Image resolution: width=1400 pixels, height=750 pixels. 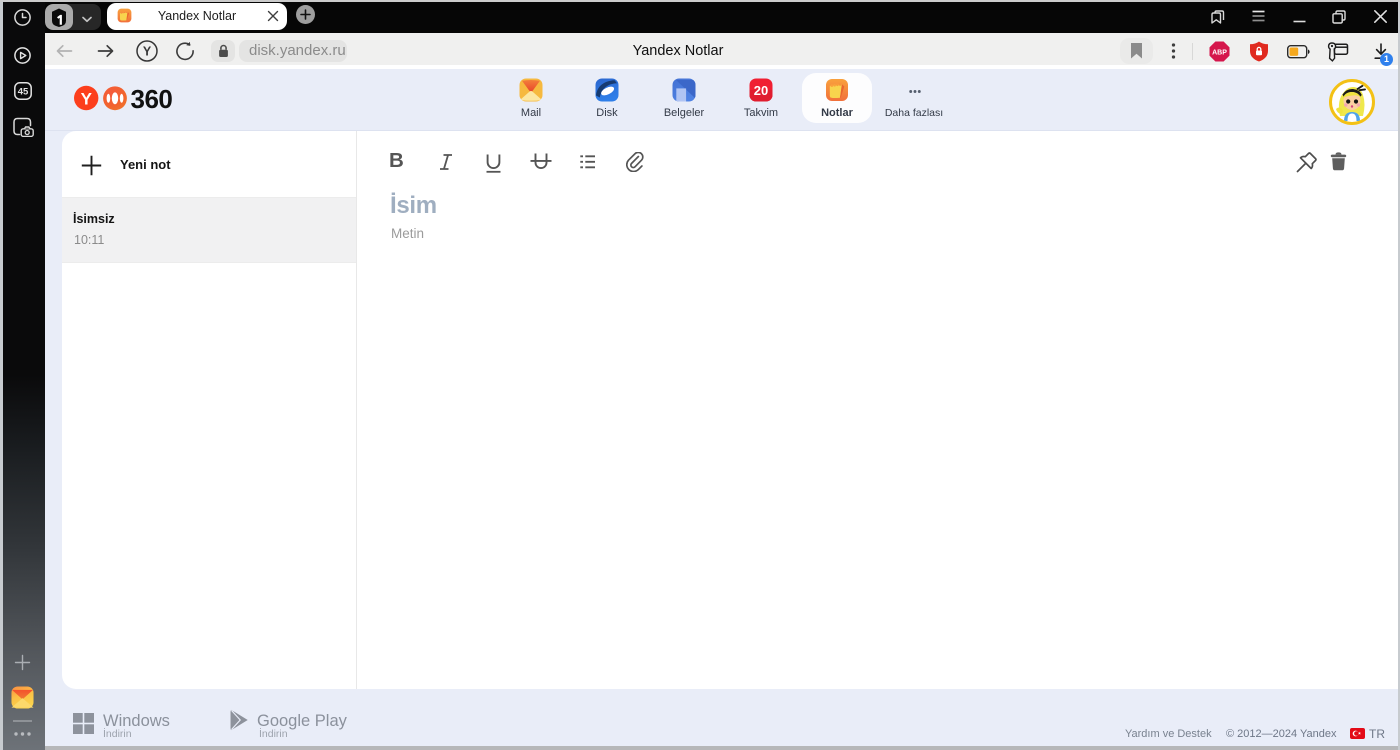 What do you see at coordinates (22, 91) in the screenshot?
I see `svg-text: 45` at bounding box center [22, 91].